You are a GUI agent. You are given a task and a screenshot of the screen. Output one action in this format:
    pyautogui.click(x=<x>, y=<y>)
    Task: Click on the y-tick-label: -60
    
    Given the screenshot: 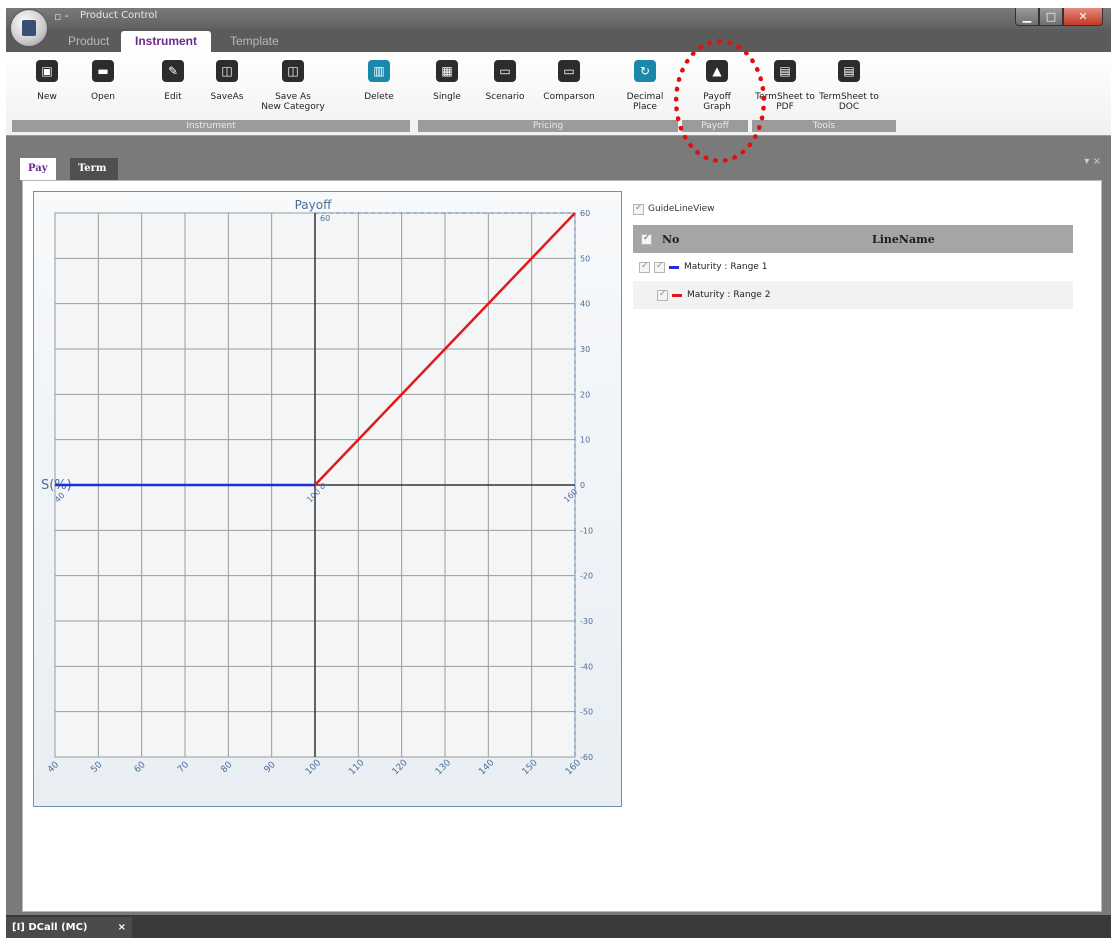 What is the action you would take?
    pyautogui.click(x=586, y=757)
    